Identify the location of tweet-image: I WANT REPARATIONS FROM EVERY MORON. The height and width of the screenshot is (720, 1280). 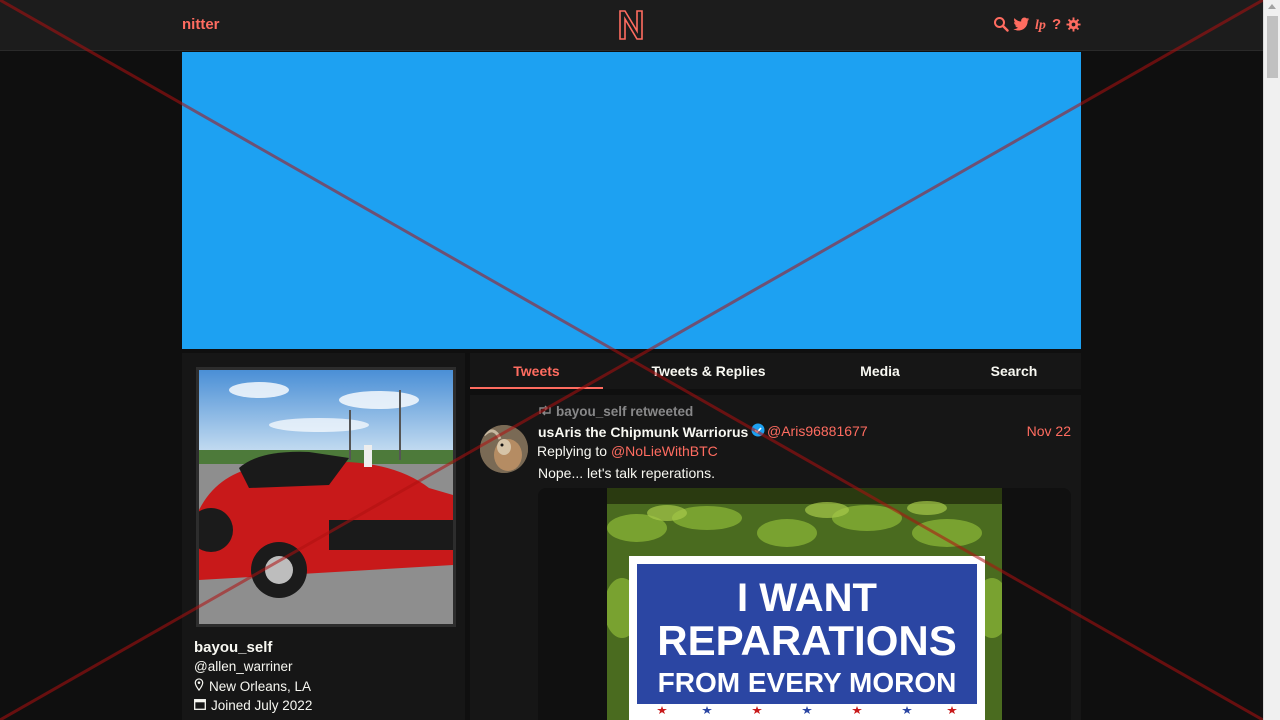
(804, 604).